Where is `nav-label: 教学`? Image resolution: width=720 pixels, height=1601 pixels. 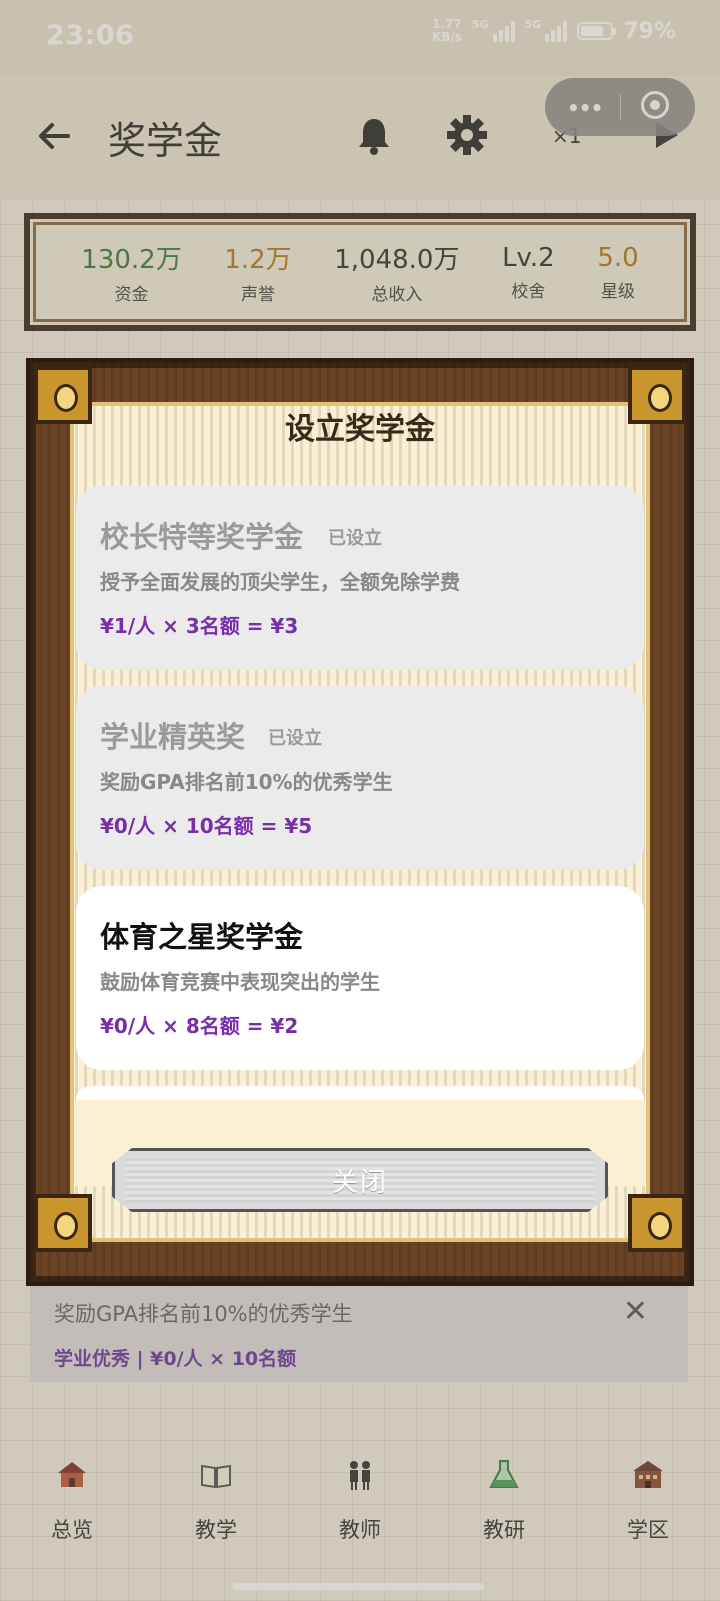 nav-label: 教学 is located at coordinates (216, 1530).